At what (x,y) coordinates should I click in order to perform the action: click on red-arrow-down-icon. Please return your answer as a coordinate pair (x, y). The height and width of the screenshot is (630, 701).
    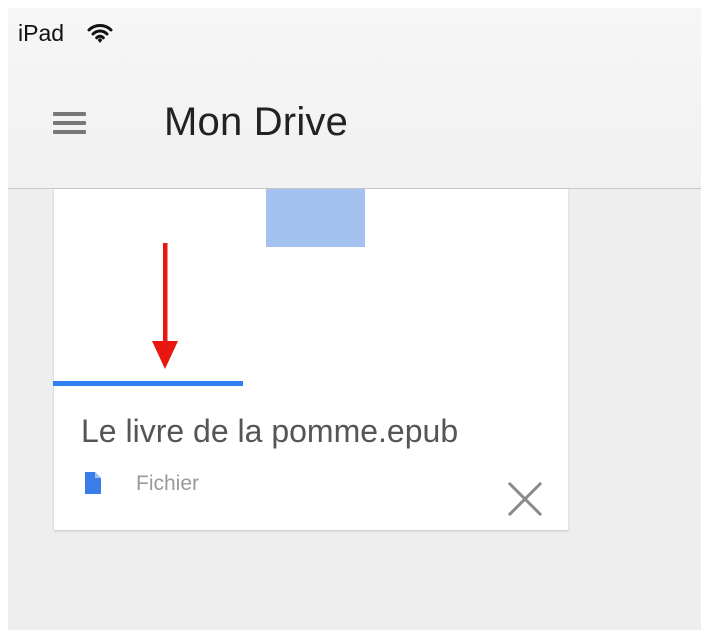
    Looking at the image, I should click on (165, 306).